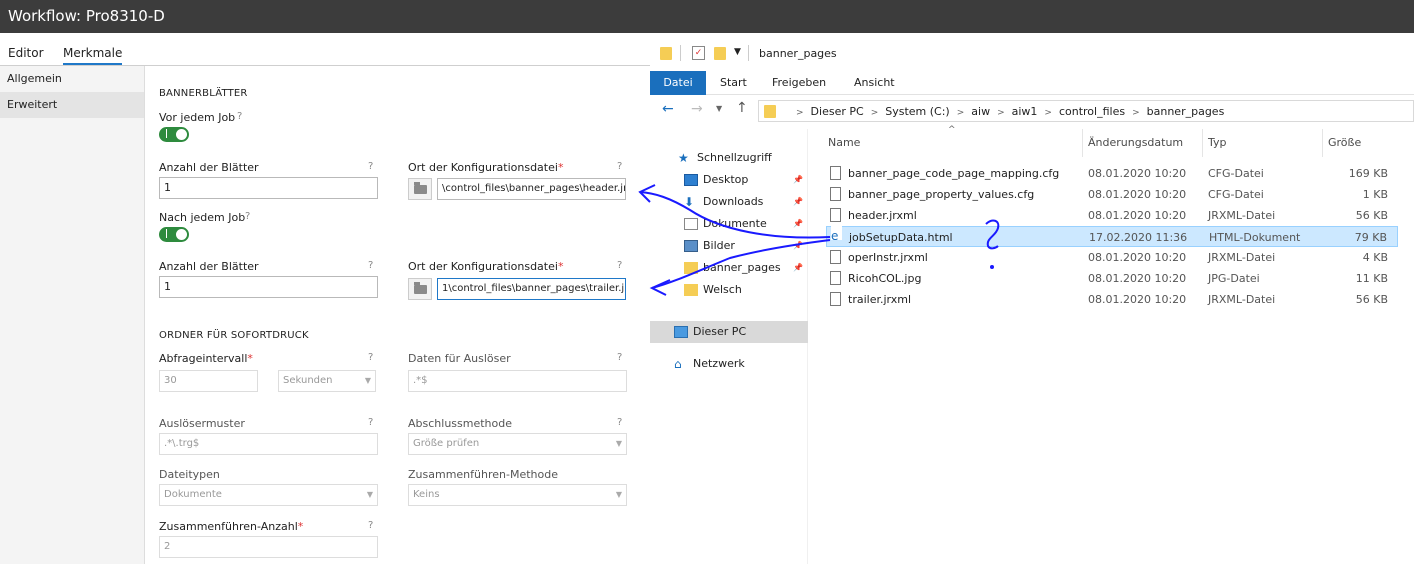  I want to click on nav-item-dokumente: Dokumente 📌, so click(729, 224).